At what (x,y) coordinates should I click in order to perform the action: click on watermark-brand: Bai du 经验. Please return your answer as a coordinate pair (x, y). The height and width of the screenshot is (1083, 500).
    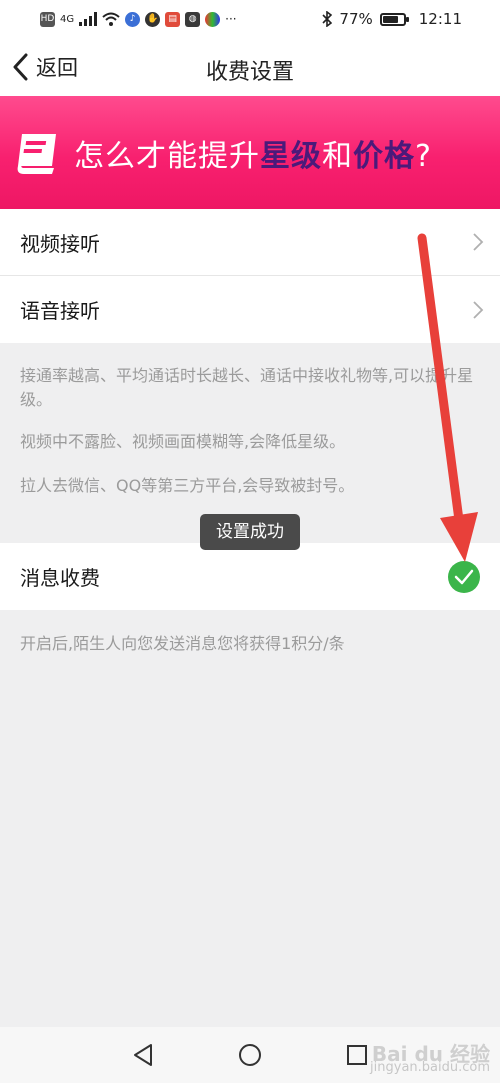
    Looking at the image, I should click on (430, 1054).